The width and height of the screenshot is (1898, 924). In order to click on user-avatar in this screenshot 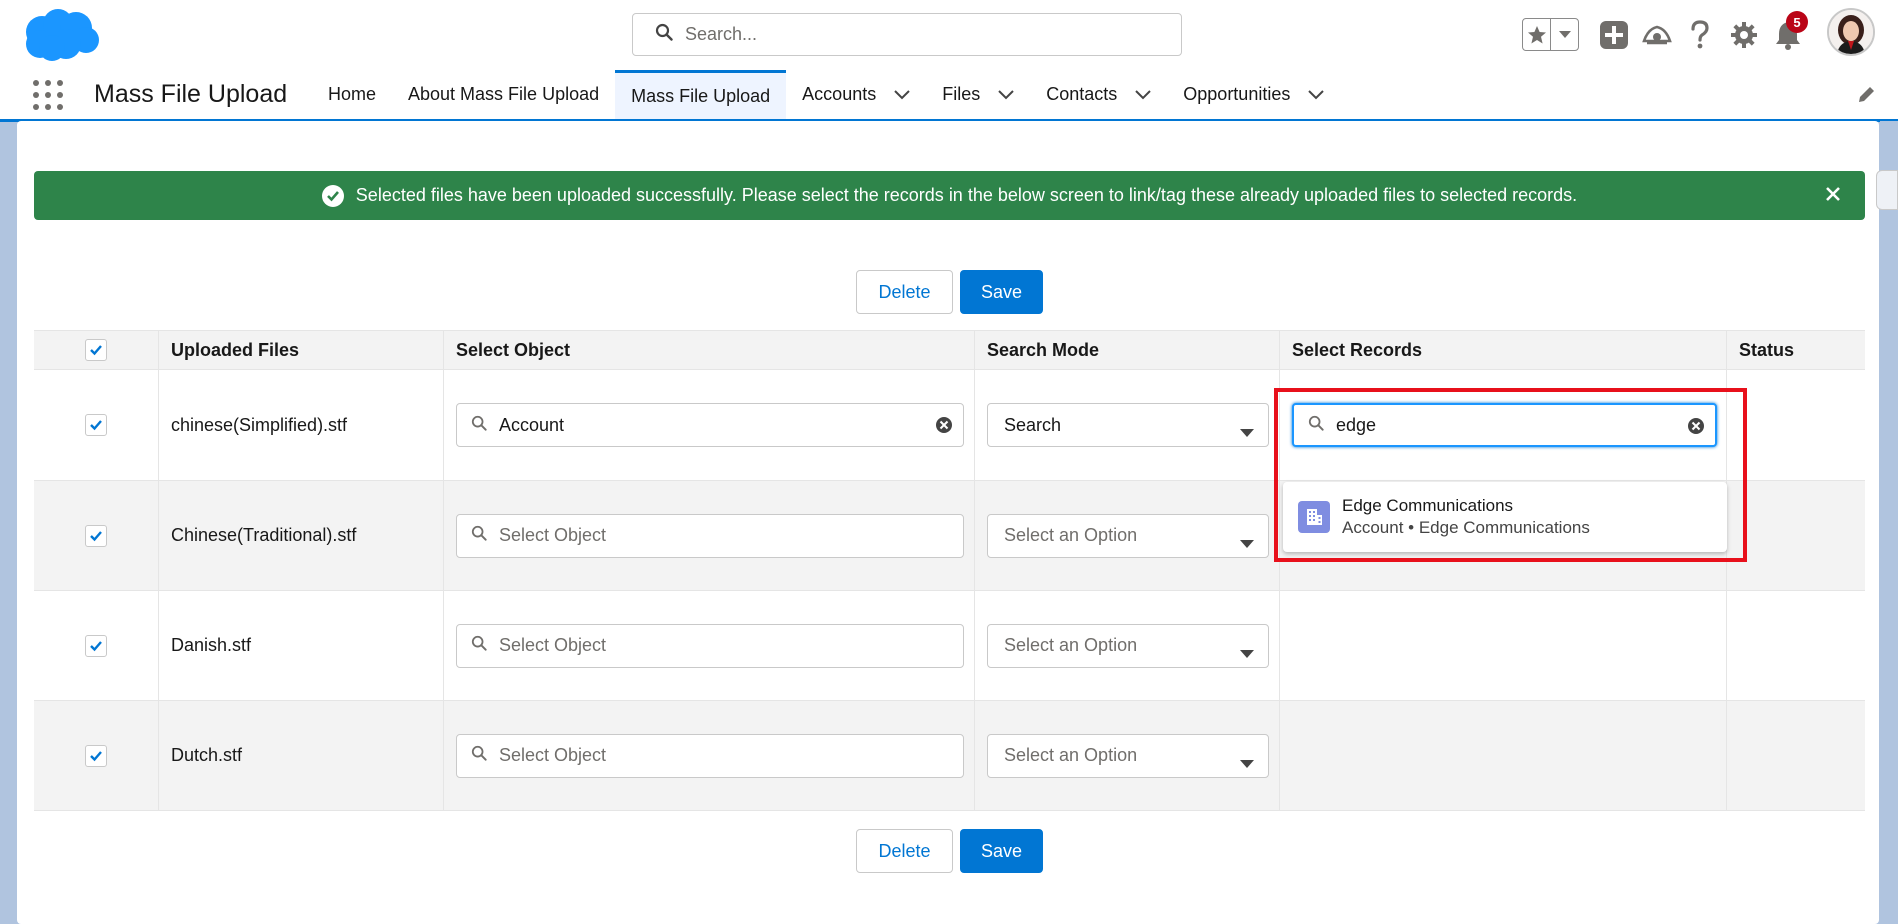, I will do `click(1851, 32)`.